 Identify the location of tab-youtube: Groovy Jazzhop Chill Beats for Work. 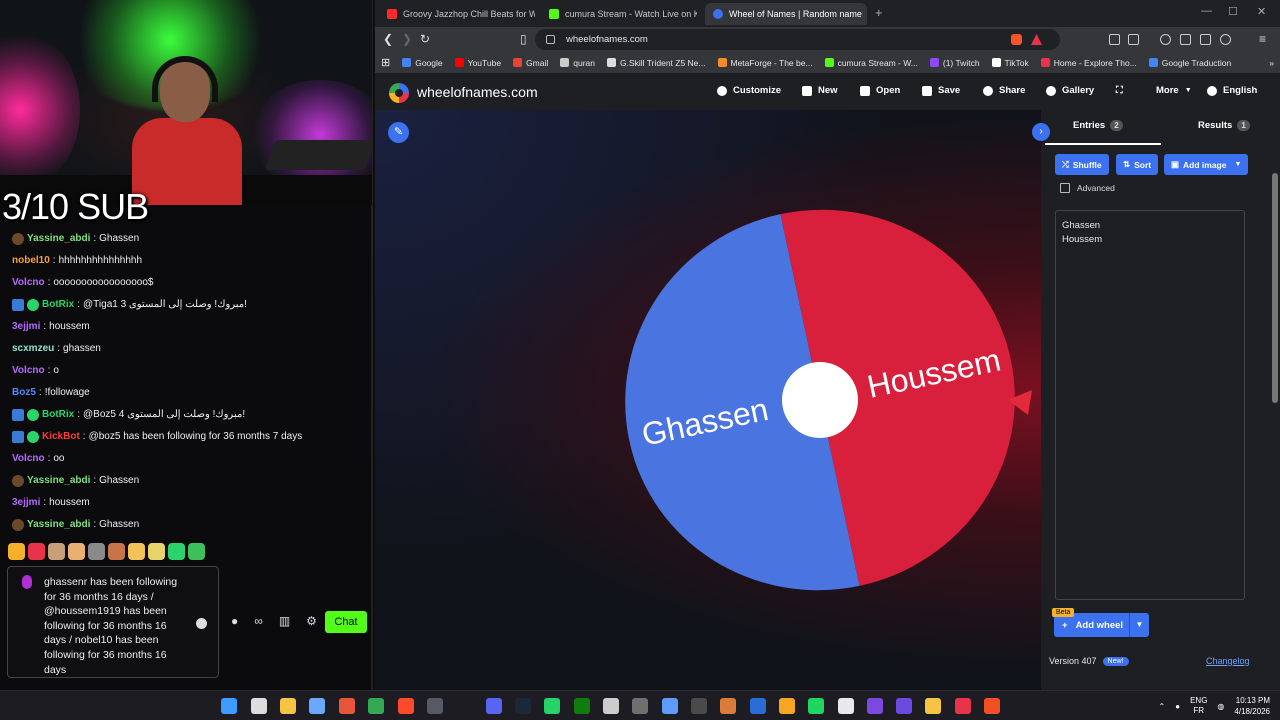
(457, 14).